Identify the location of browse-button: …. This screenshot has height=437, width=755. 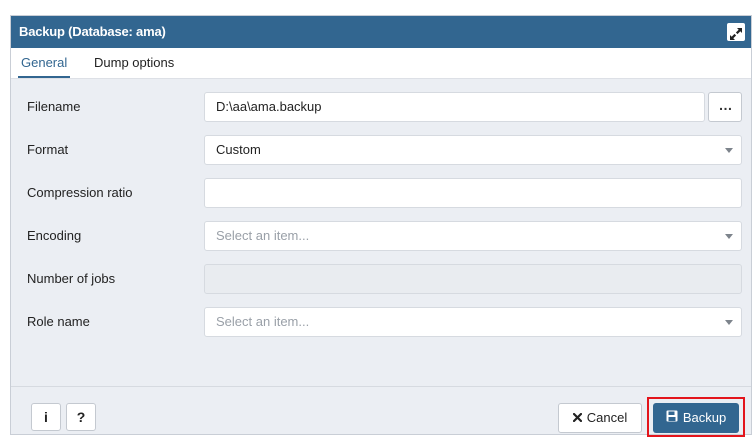
(725, 107).